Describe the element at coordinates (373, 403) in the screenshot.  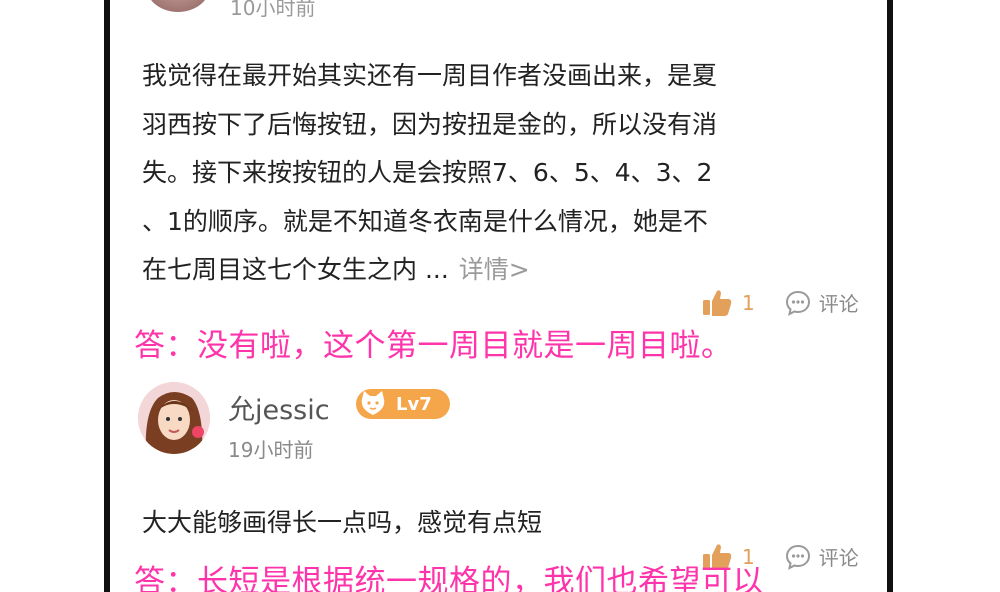
I see `cat-face-icon` at that location.